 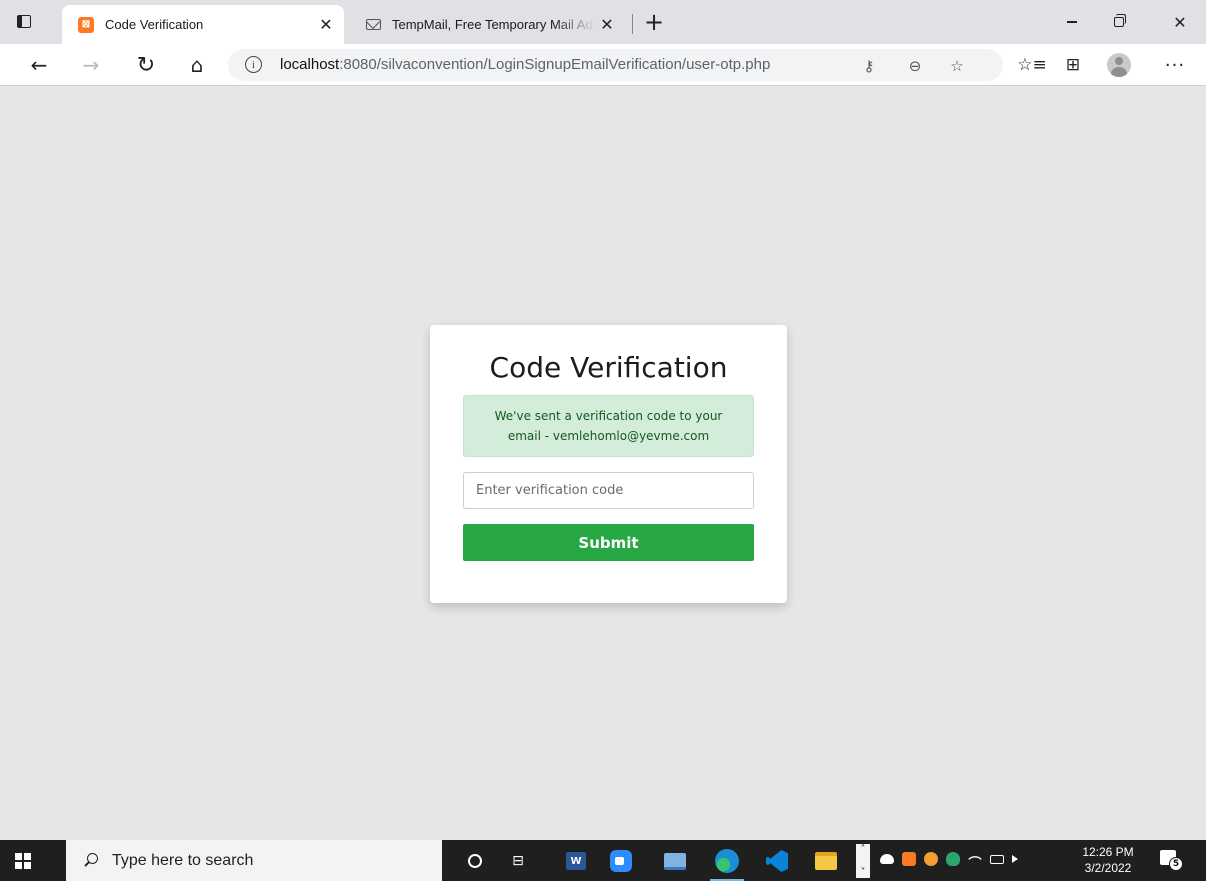 I want to click on zoom-app-icon, so click(x=621, y=861).